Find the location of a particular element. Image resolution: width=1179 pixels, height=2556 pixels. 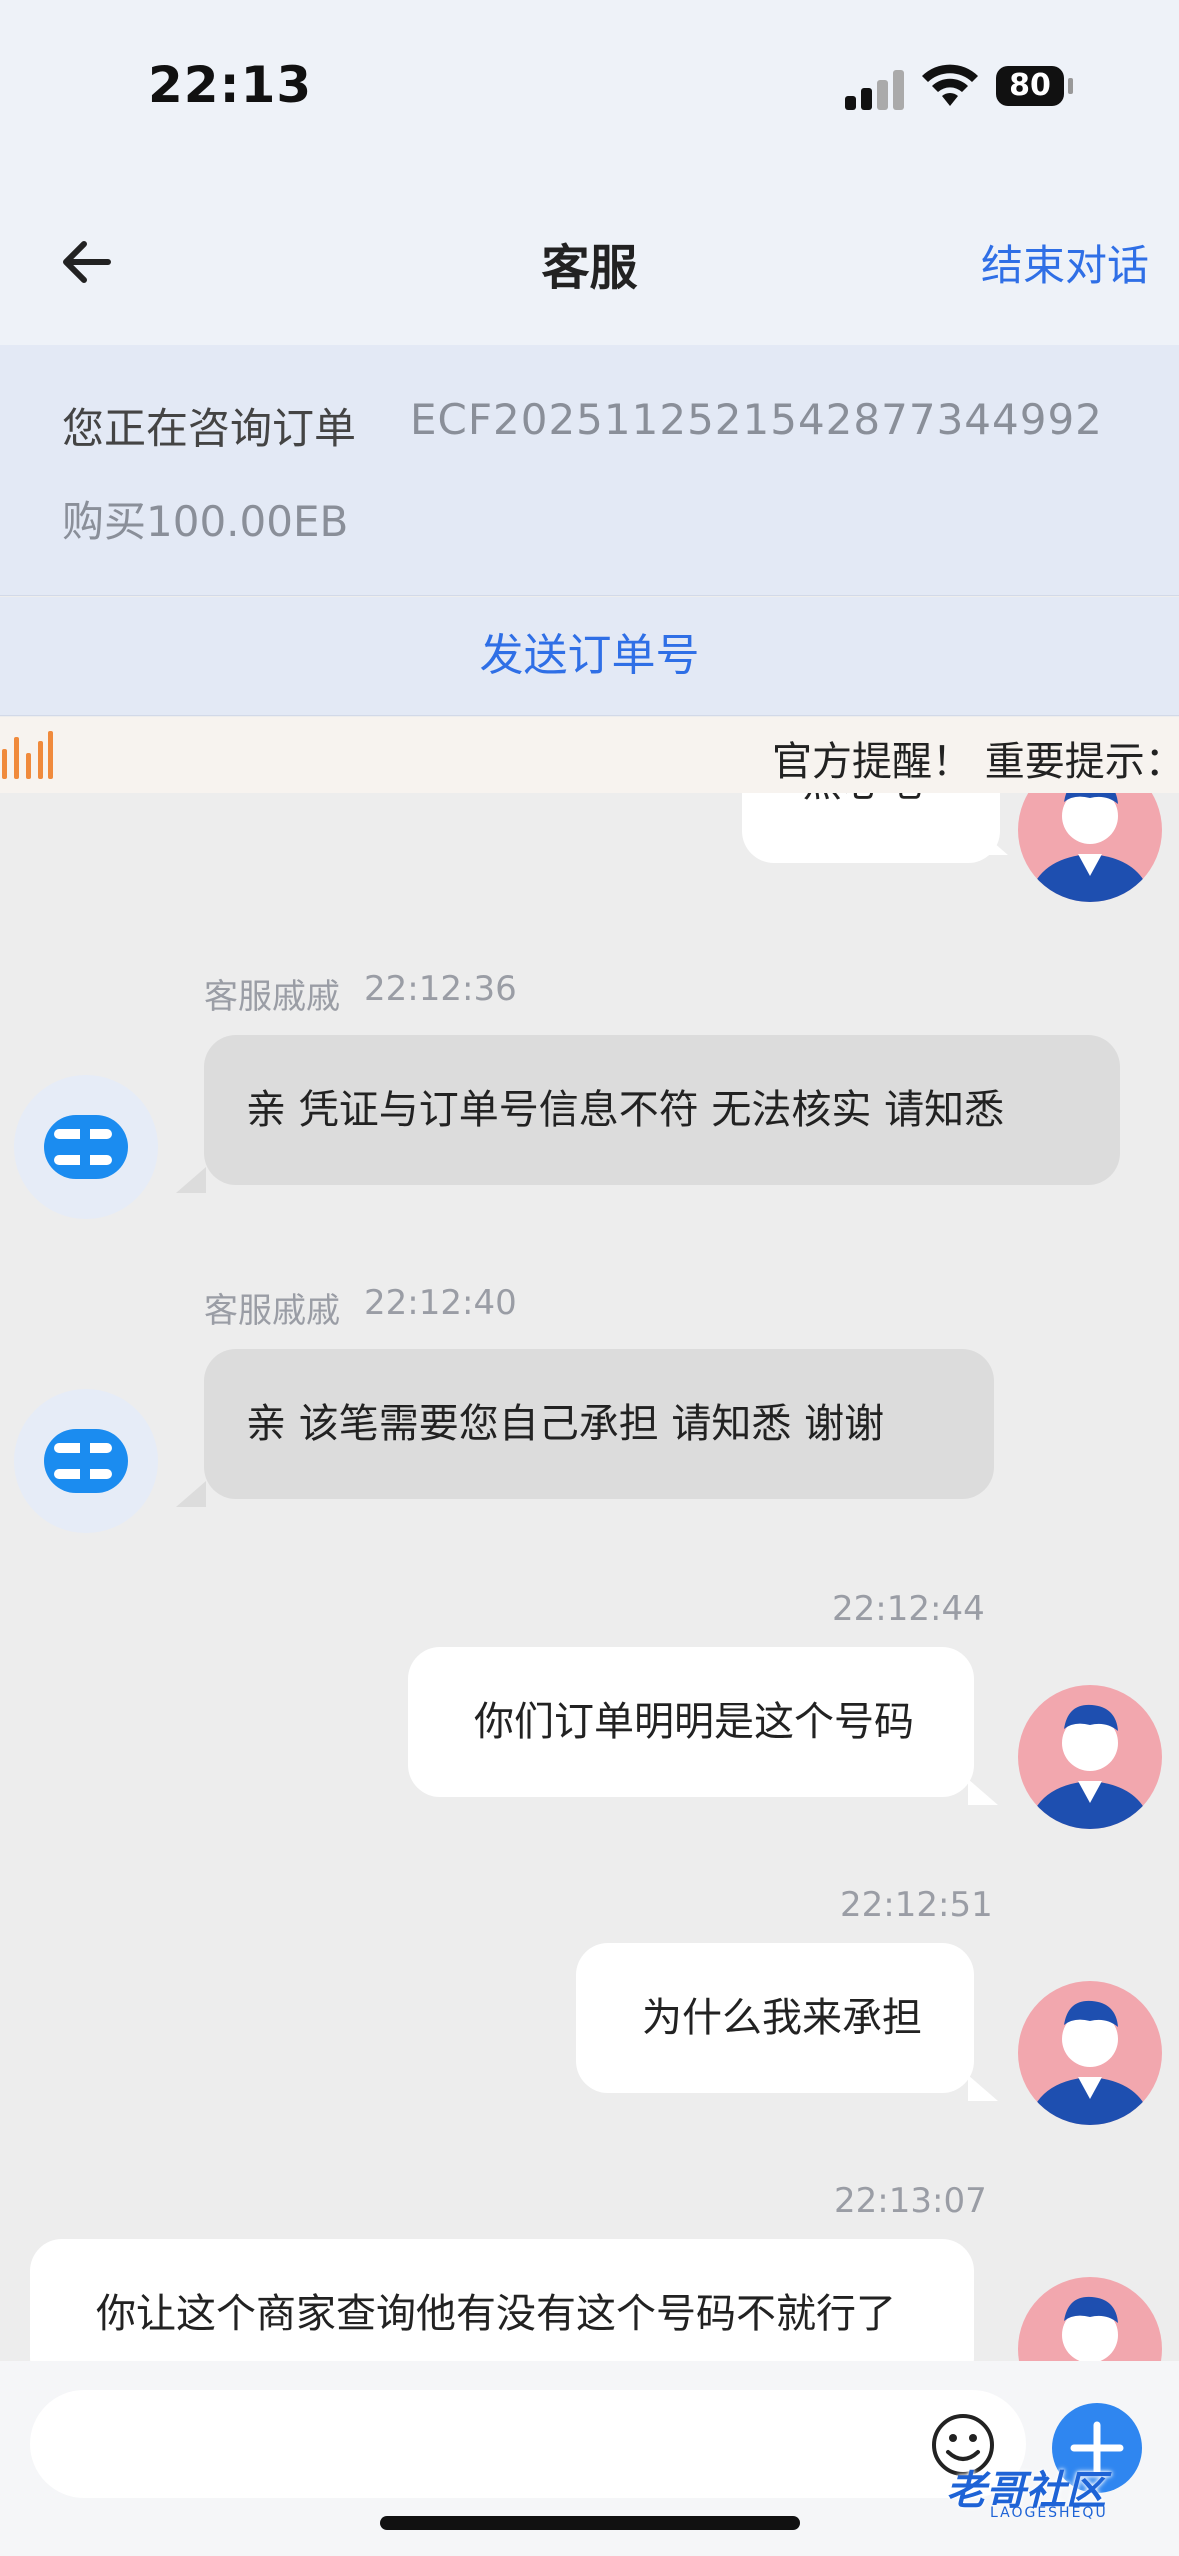

message-bubble: 你们订单明明是这个号码 is located at coordinates (691, 1722).